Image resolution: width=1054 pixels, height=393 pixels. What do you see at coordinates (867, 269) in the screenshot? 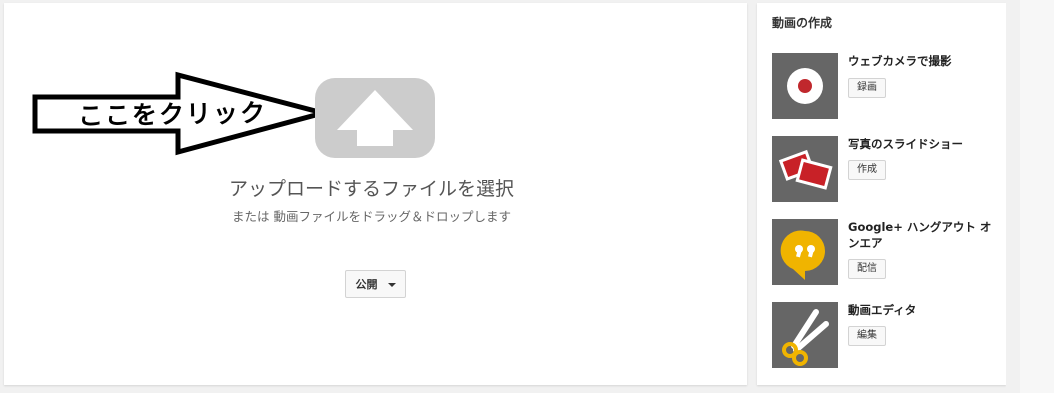
I see `broadcast-button: 配信` at bounding box center [867, 269].